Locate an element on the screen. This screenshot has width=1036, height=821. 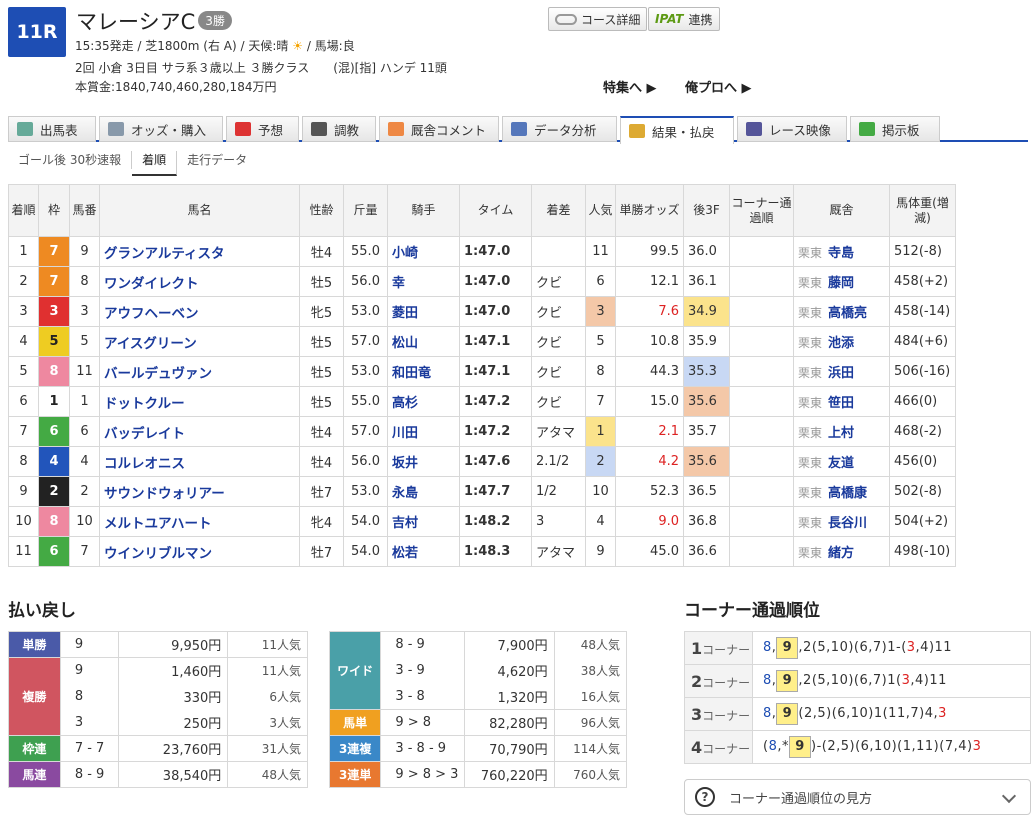
jockey-link: 坂井 is located at coordinates (405, 463).